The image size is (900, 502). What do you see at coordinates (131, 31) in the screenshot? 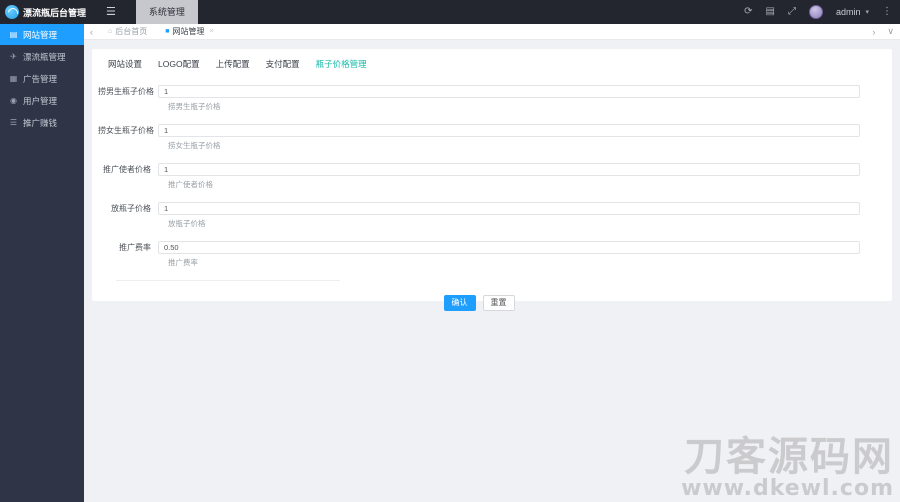
I see `tab-home-label: 后台首页` at bounding box center [131, 31].